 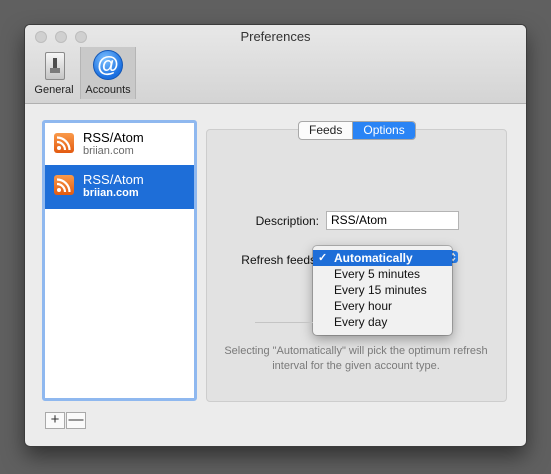 What do you see at coordinates (108, 90) in the screenshot?
I see `toolbar-accounts-label: Accounts` at bounding box center [108, 90].